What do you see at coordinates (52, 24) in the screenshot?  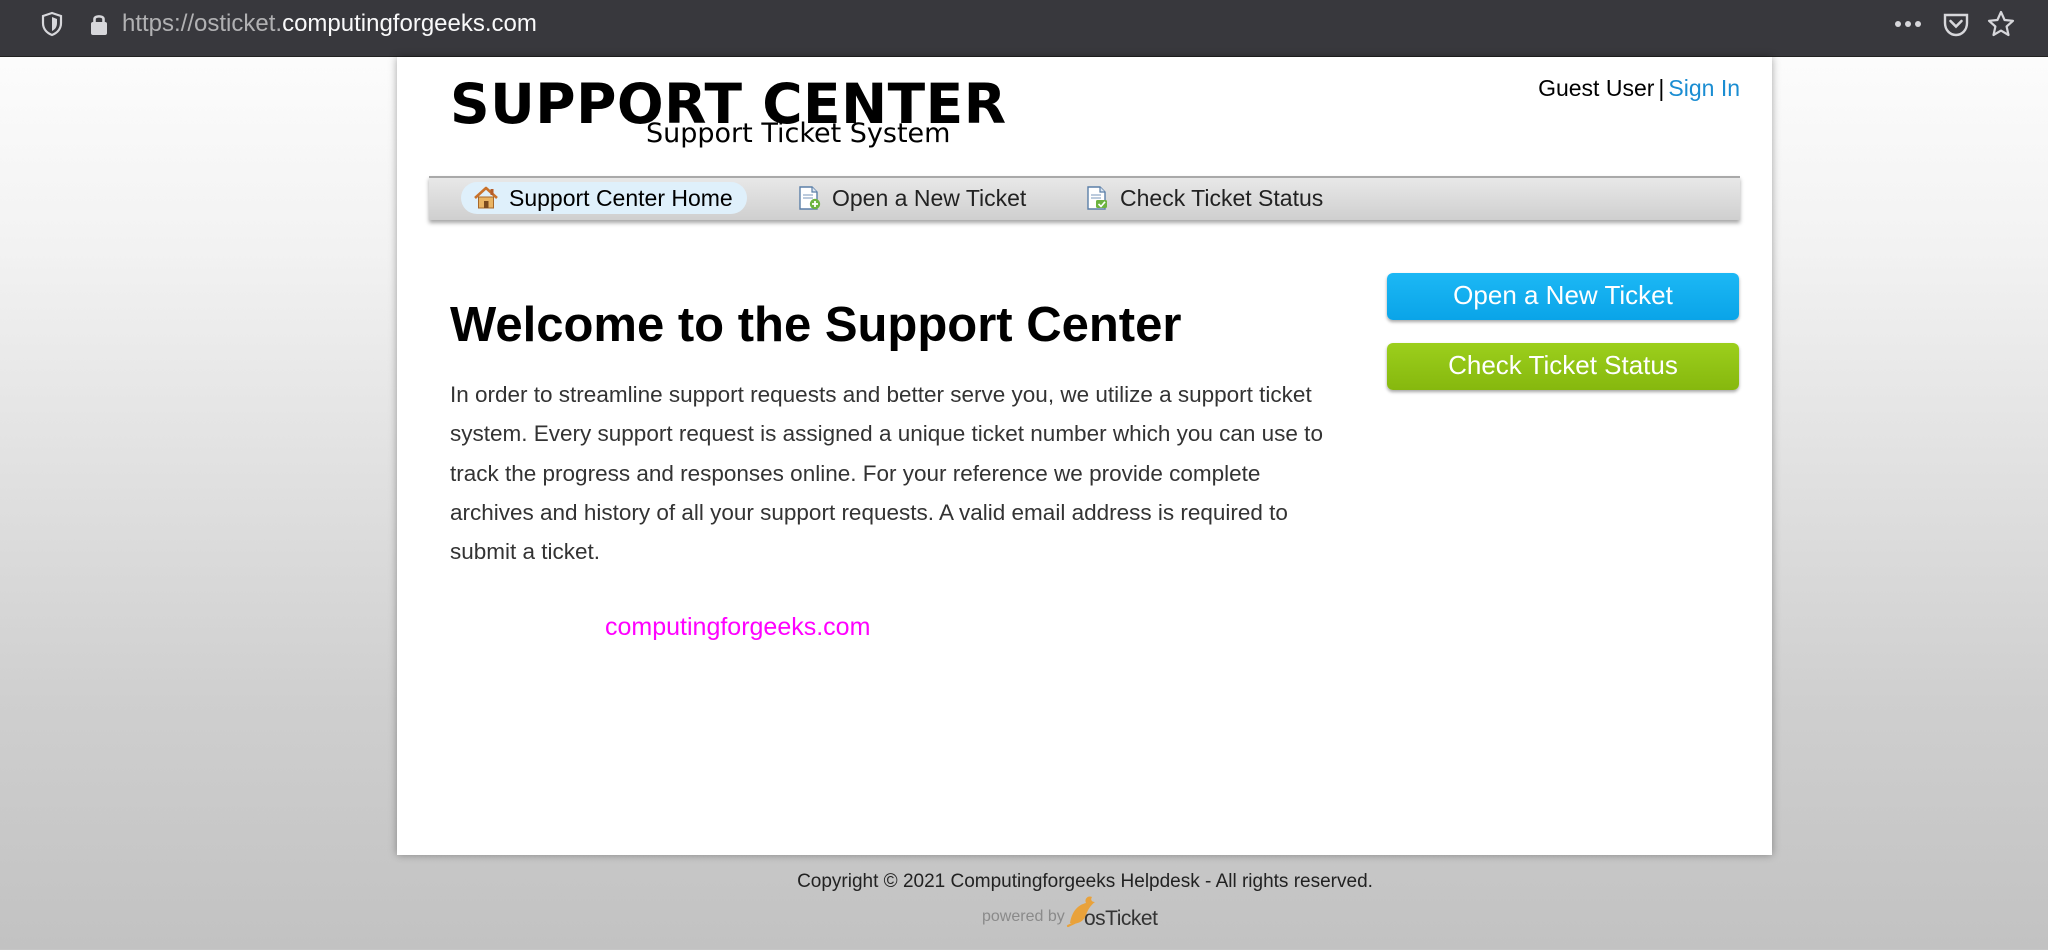 I see `shield-icon` at bounding box center [52, 24].